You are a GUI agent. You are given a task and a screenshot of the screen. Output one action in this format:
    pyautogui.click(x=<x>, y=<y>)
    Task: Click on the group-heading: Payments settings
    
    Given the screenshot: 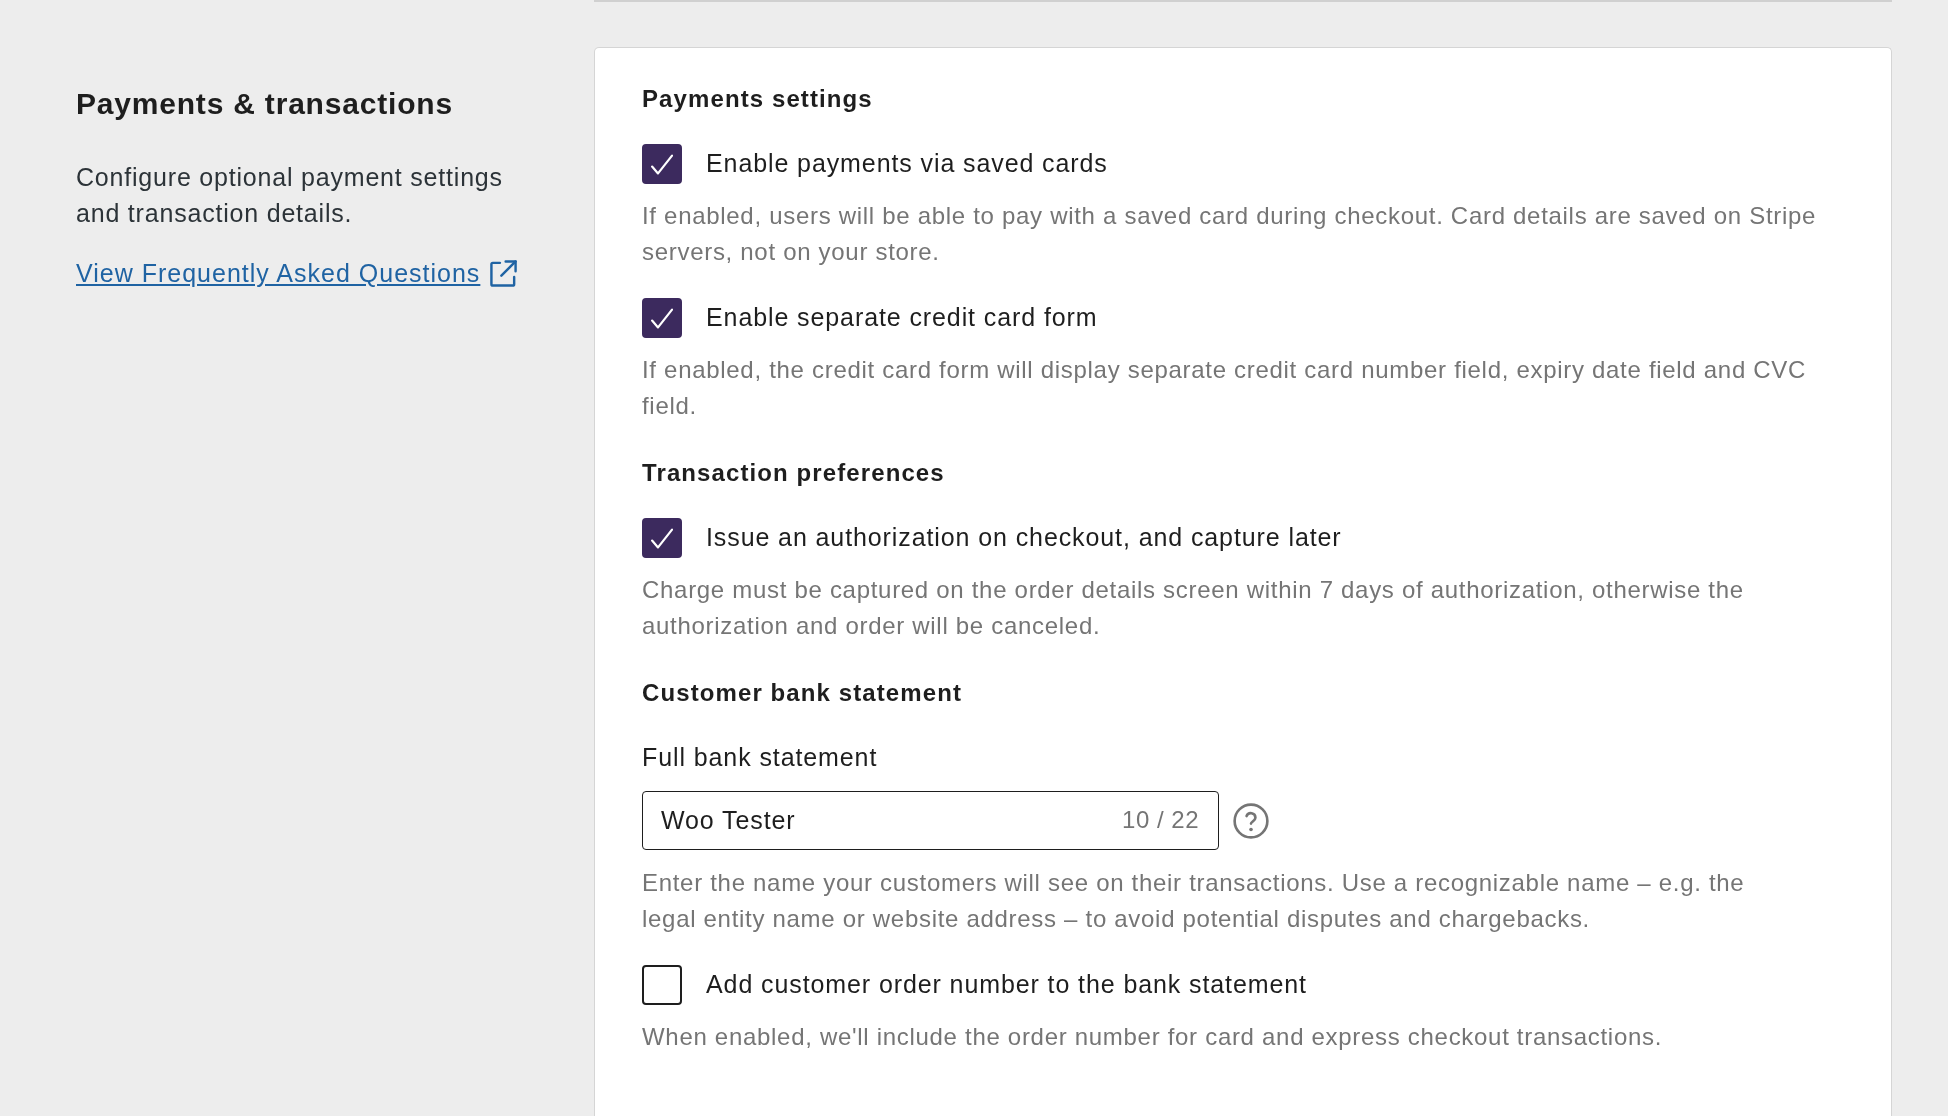 What is the action you would take?
    pyautogui.click(x=758, y=99)
    